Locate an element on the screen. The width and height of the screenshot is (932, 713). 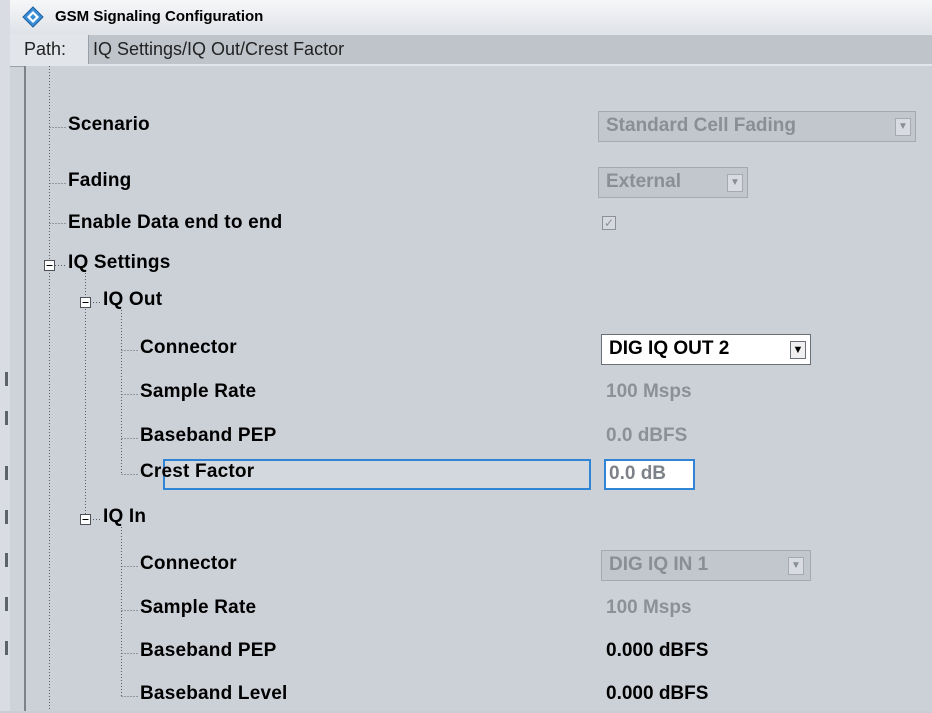
scenario-label: Scenario is located at coordinates (109, 124).